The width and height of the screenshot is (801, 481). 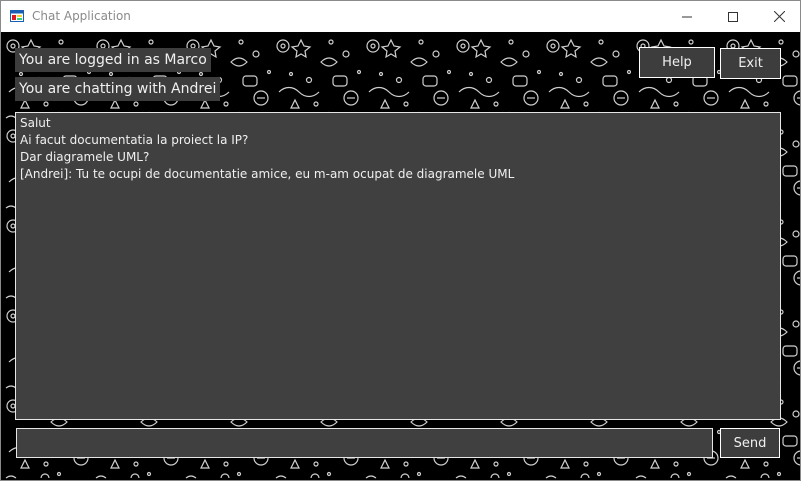 I want to click on minimize-icon, so click(x=687, y=16).